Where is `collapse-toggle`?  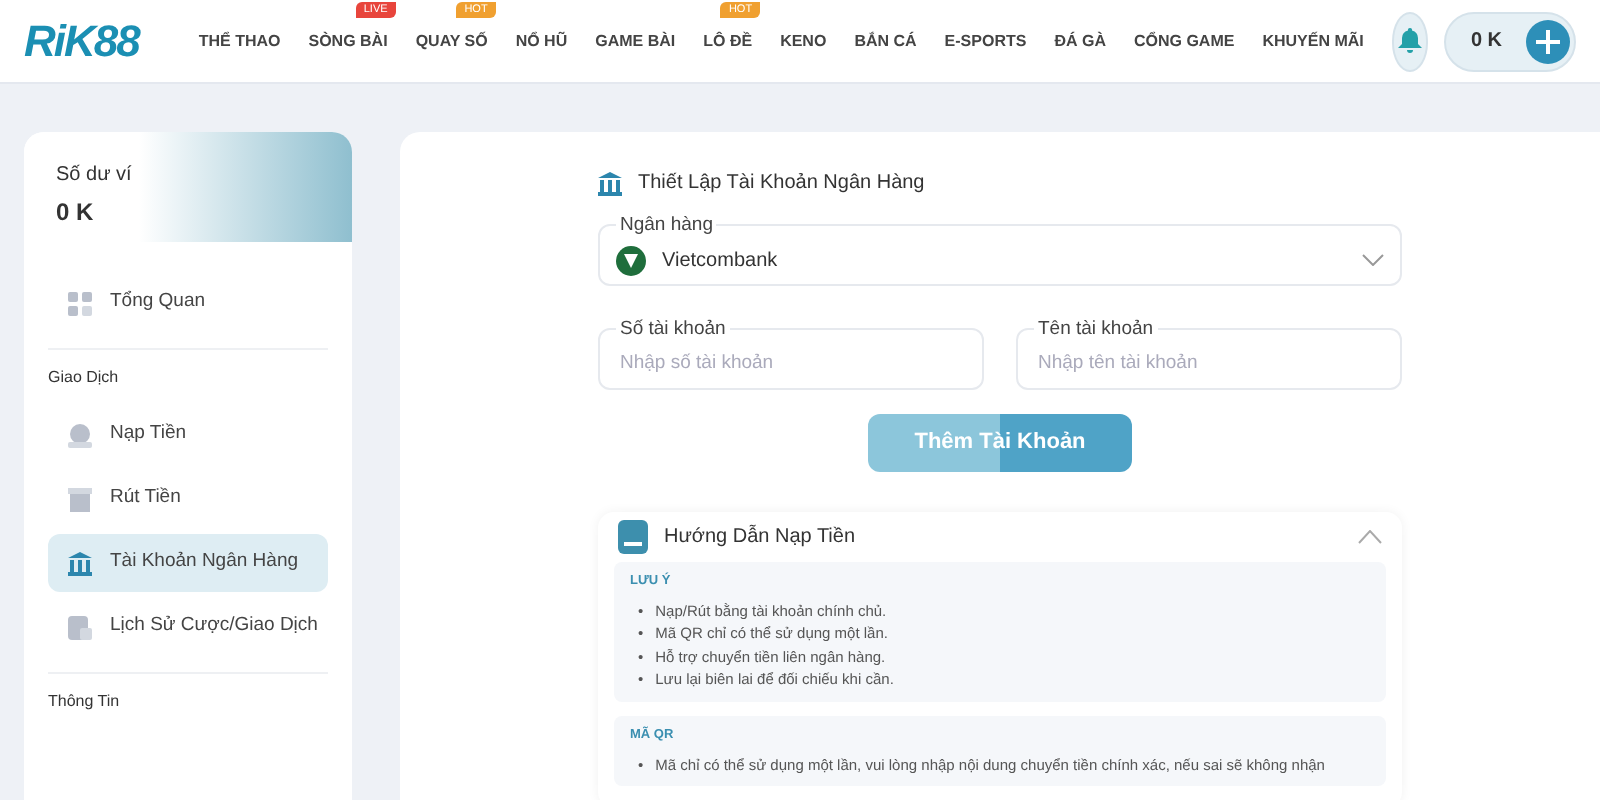
collapse-toggle is located at coordinates (1370, 537).